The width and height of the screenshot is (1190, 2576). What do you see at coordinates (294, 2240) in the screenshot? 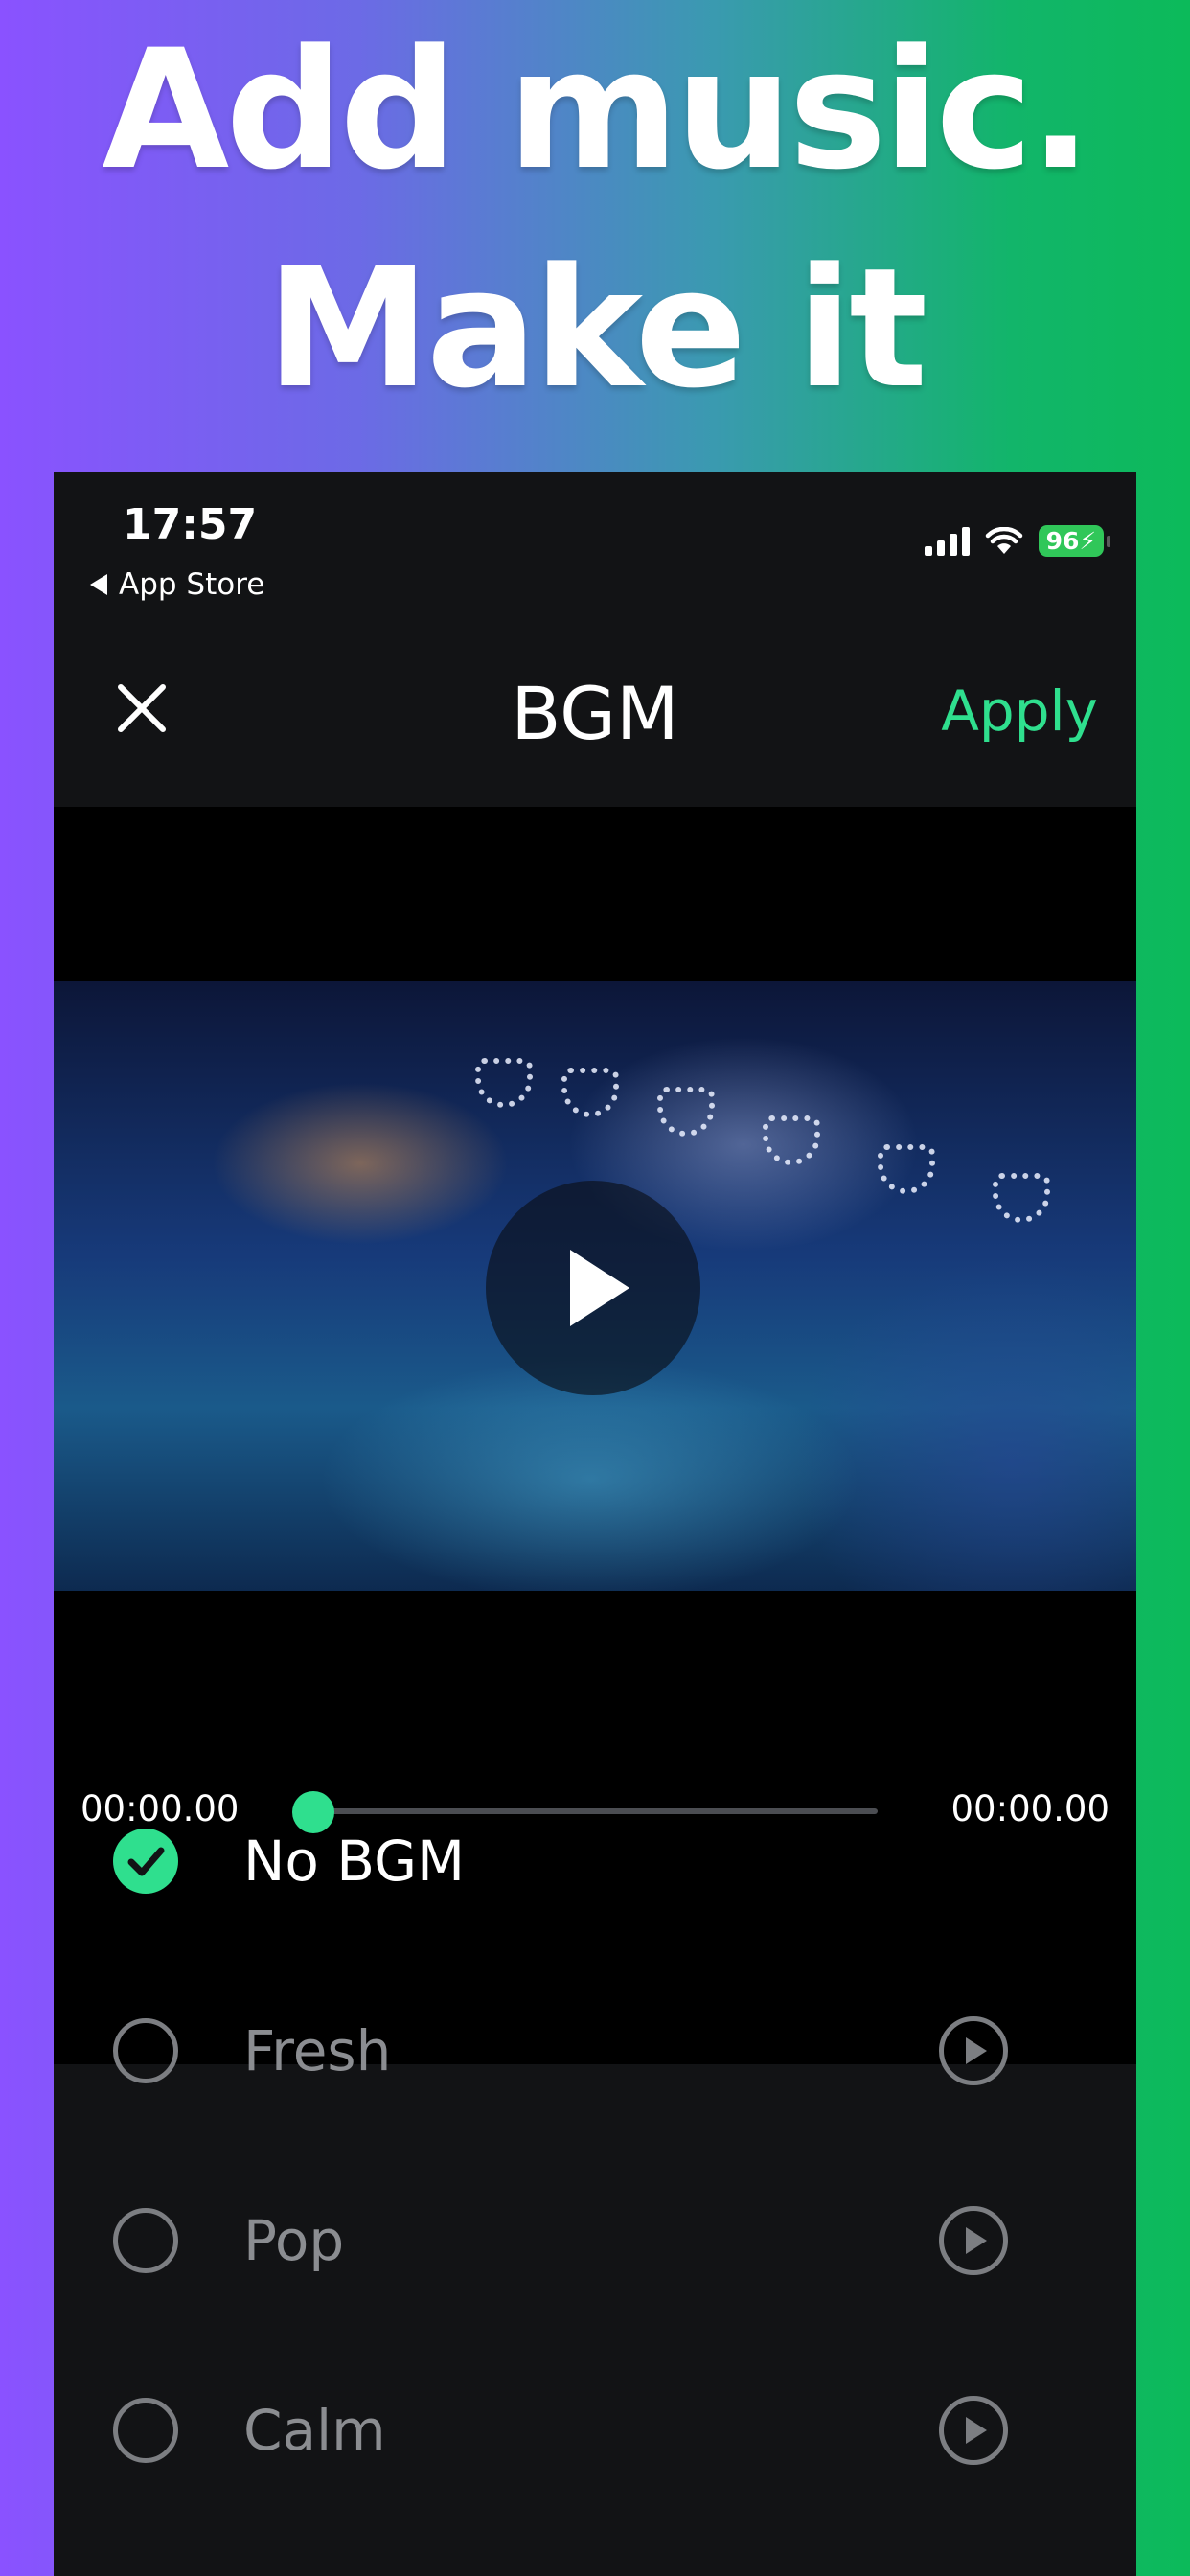
I see `bgm-option-label: Pop` at bounding box center [294, 2240].